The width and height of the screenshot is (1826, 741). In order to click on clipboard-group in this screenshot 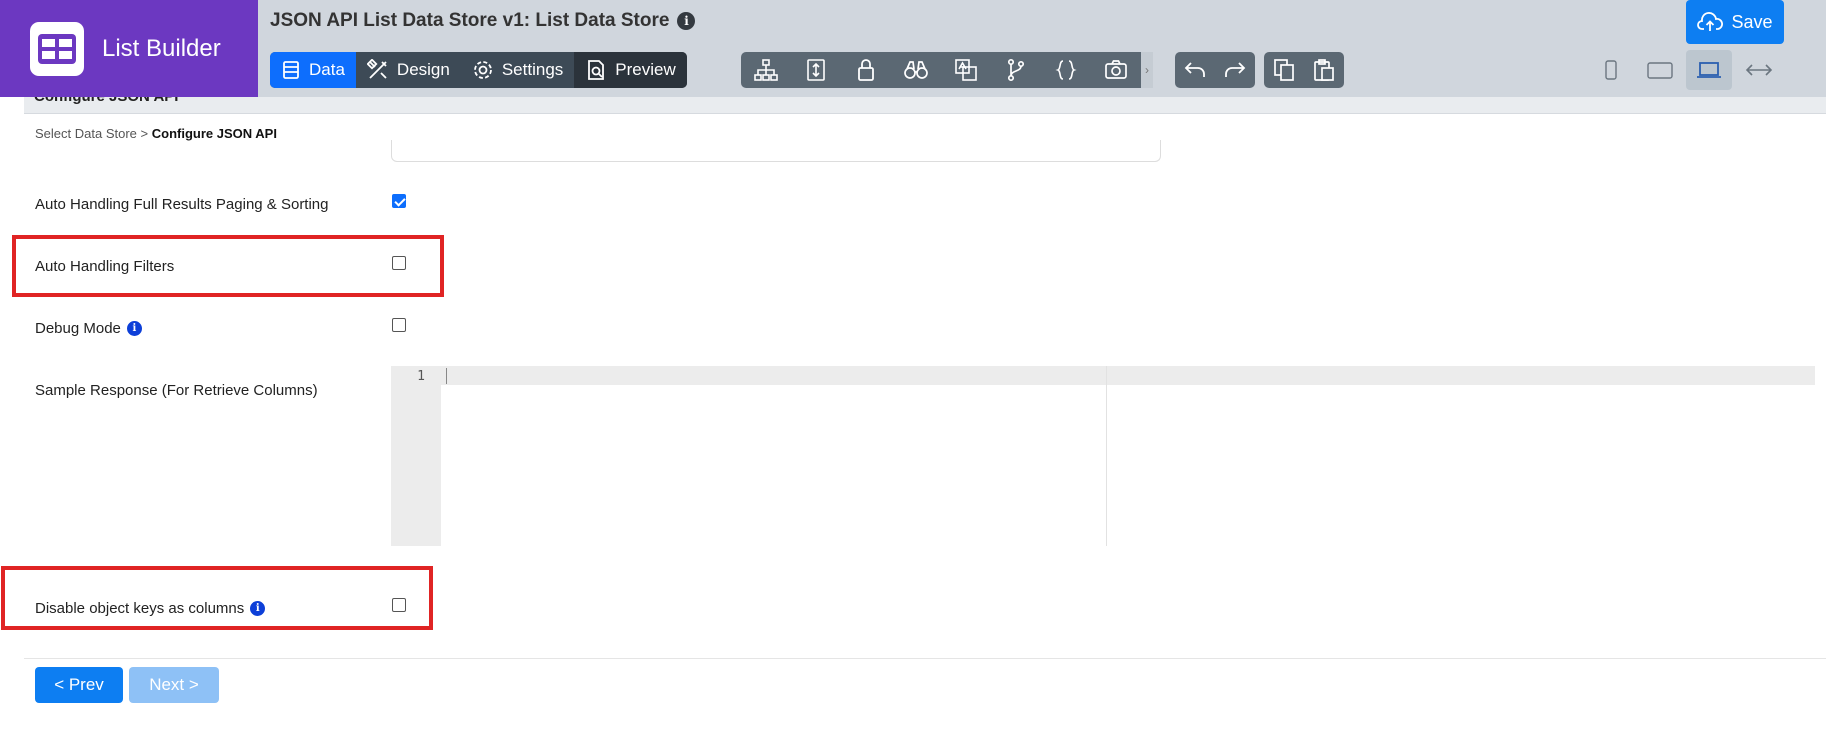, I will do `click(1304, 70)`.